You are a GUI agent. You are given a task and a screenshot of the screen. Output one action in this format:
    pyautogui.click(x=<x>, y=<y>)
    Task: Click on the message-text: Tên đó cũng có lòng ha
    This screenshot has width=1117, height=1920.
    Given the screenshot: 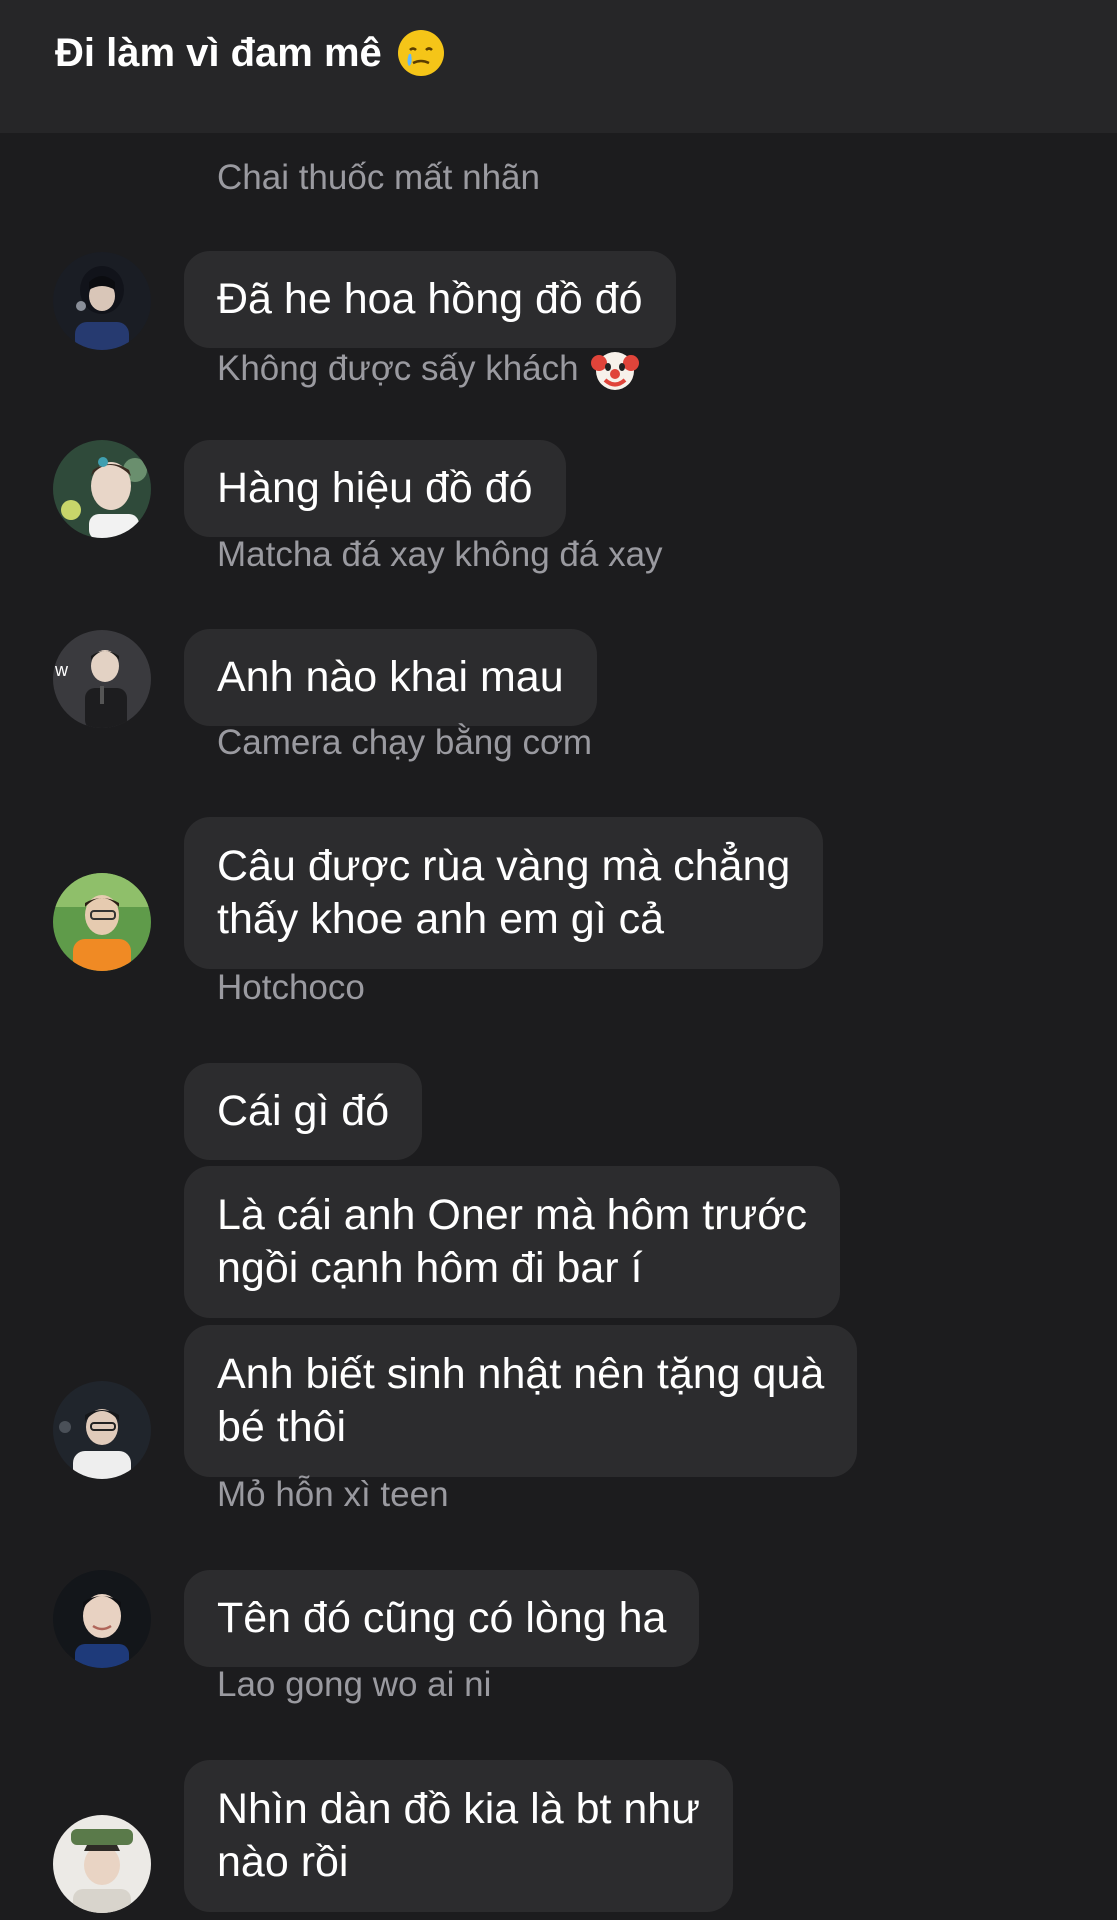 What is the action you would take?
    pyautogui.click(x=442, y=1618)
    